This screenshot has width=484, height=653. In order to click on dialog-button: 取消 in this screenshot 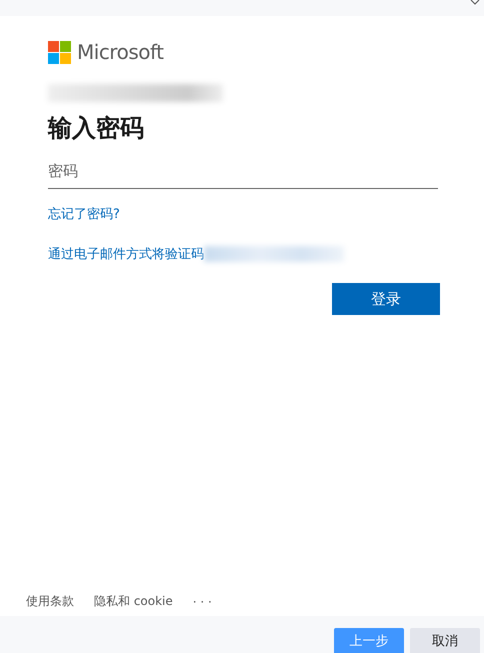, I will do `click(445, 640)`.